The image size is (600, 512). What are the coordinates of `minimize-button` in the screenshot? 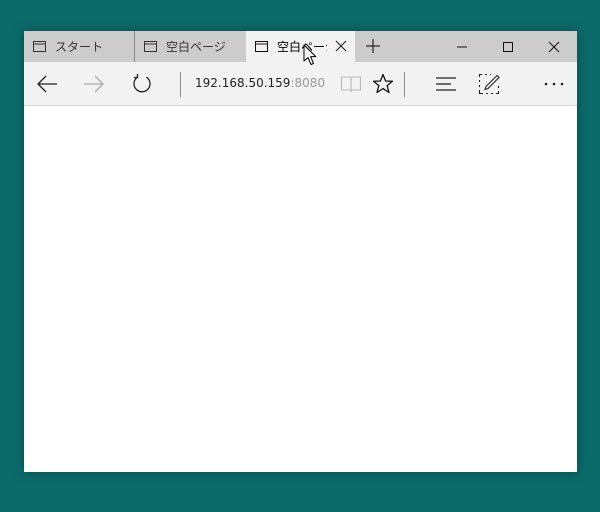 It's located at (462, 46).